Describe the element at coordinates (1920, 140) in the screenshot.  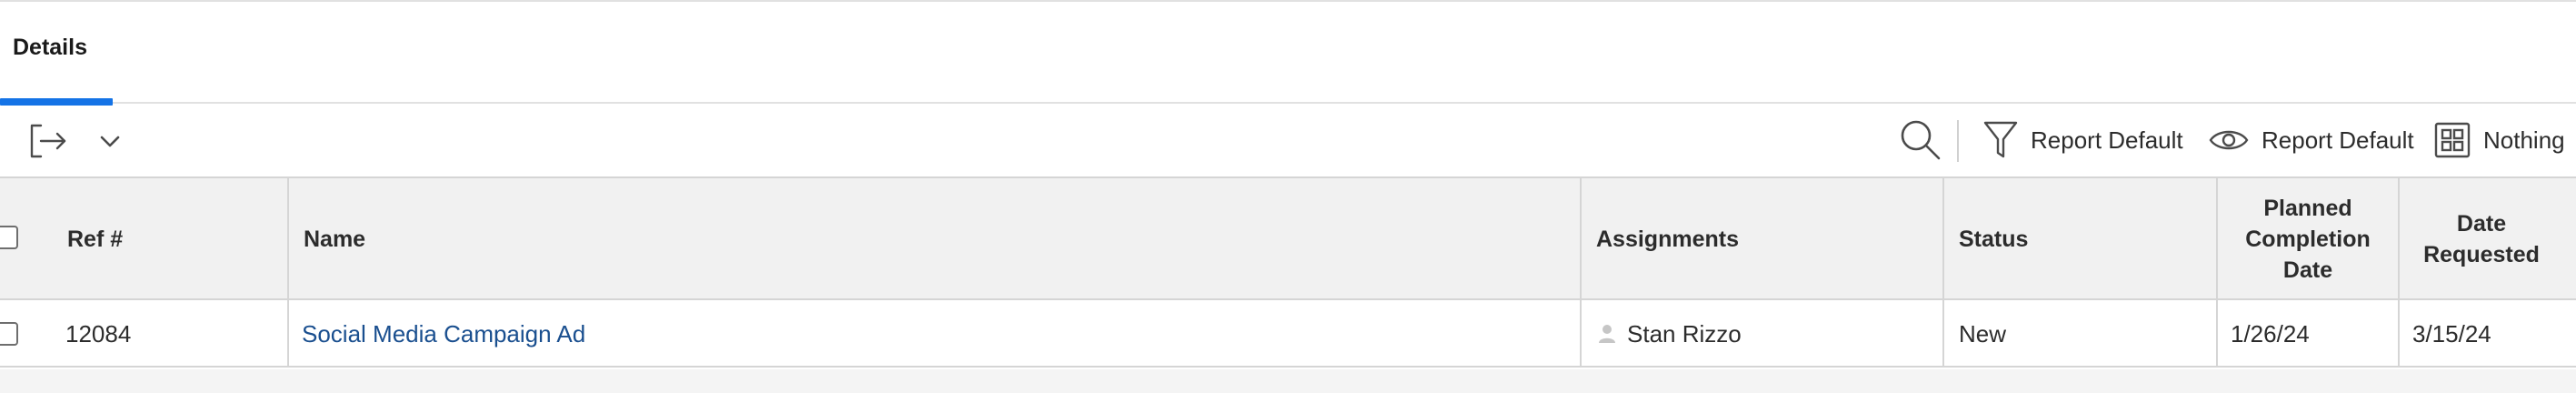
I see `search-icon` at that location.